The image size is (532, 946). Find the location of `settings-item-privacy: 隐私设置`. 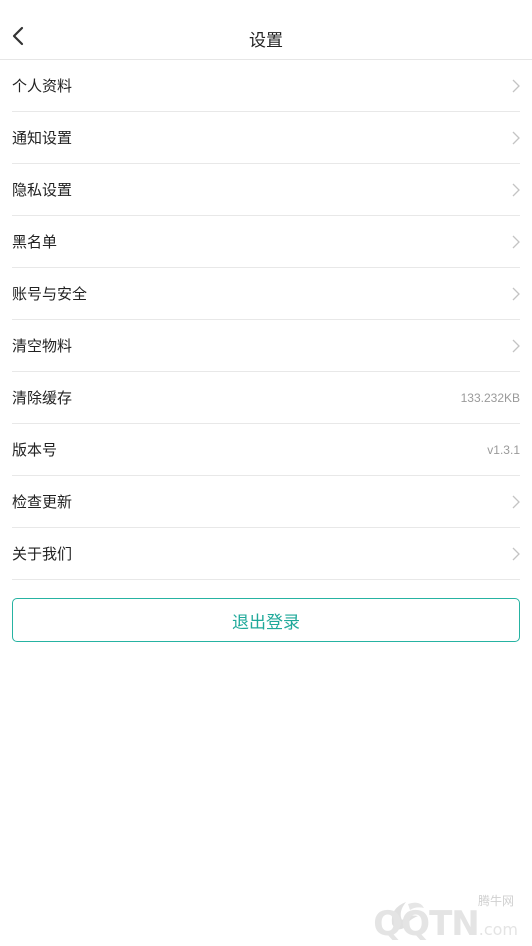

settings-item-privacy: 隐私设置 is located at coordinates (266, 190).